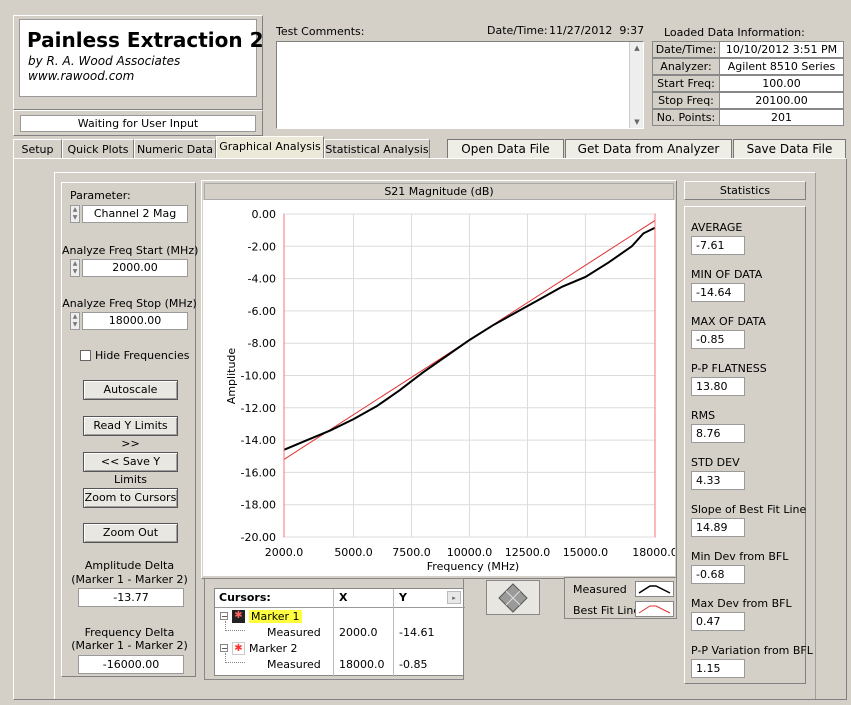 The width and height of the screenshot is (851, 705). What do you see at coordinates (294, 664) in the screenshot?
I see `marker-2-sub: Measured` at bounding box center [294, 664].